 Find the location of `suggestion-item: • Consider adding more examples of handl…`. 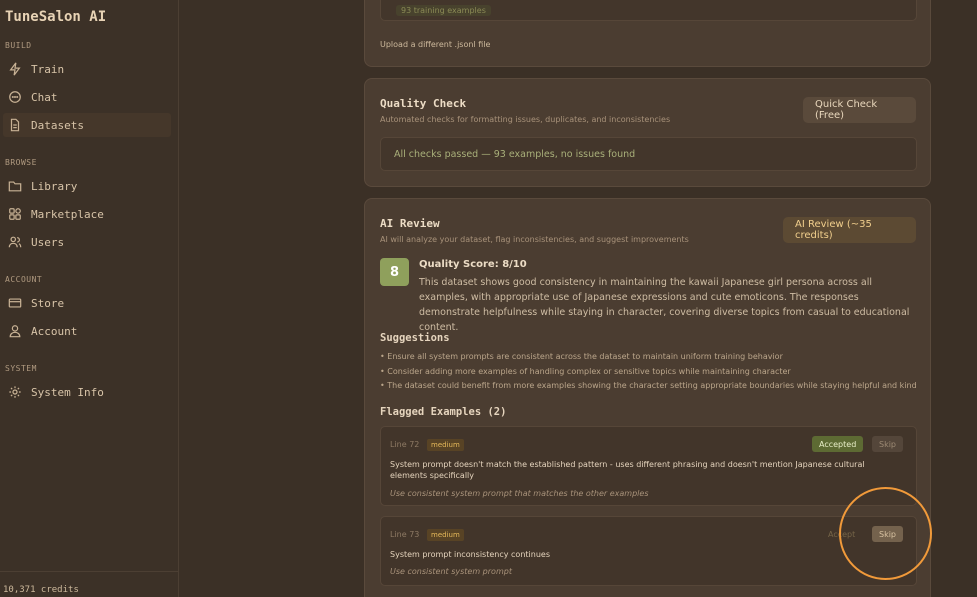

suggestion-item: • Consider adding more examples of handl… is located at coordinates (585, 371).